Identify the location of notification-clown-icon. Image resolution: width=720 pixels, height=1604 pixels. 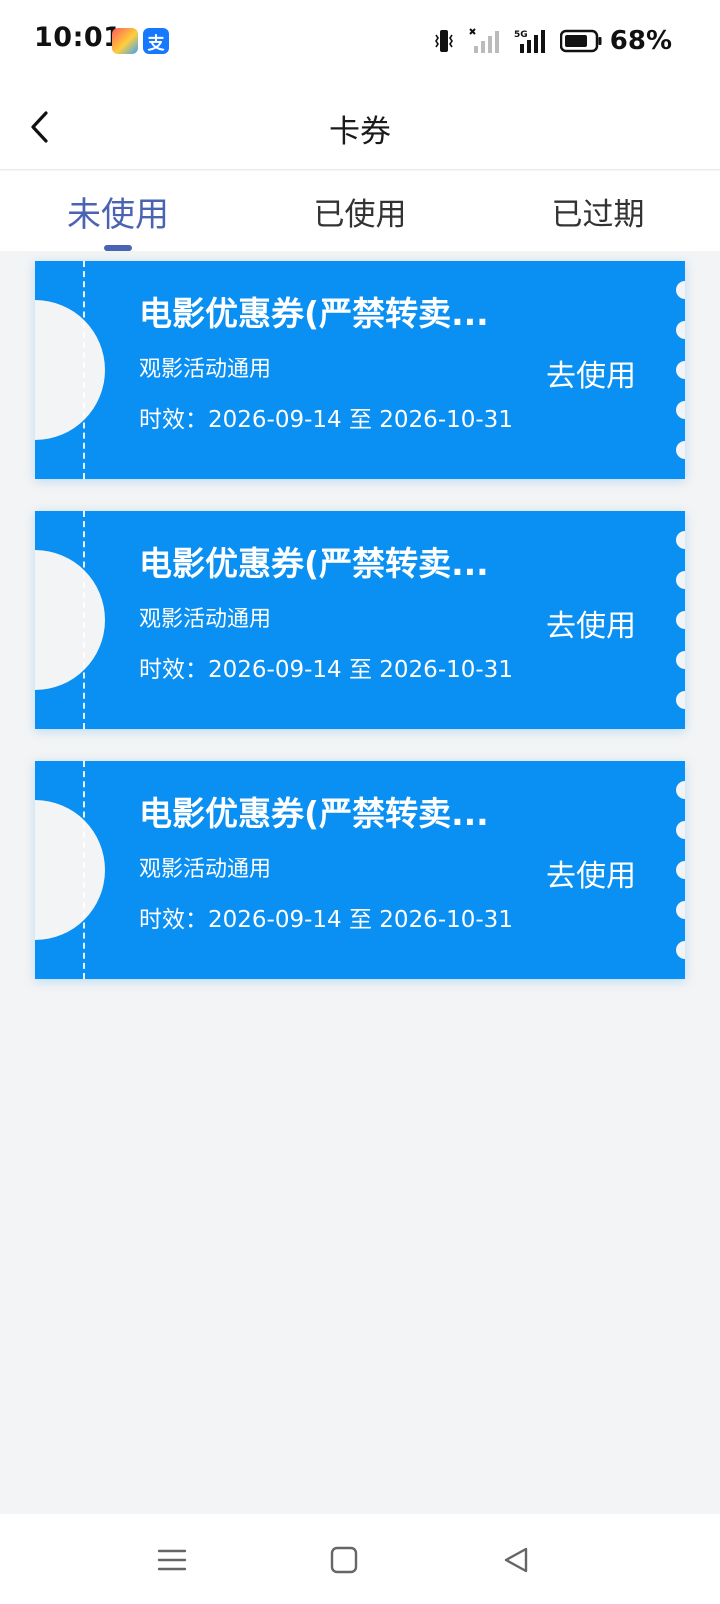
(125, 41).